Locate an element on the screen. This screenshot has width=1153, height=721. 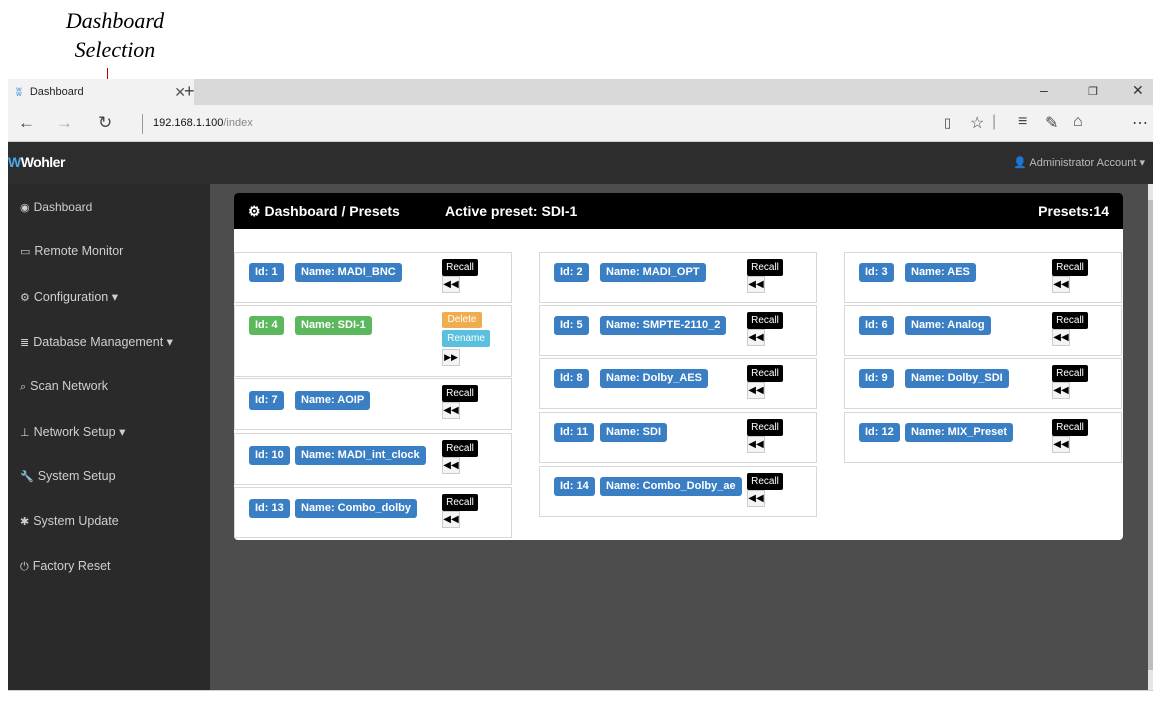
back-icon: ← is located at coordinates (26, 123).